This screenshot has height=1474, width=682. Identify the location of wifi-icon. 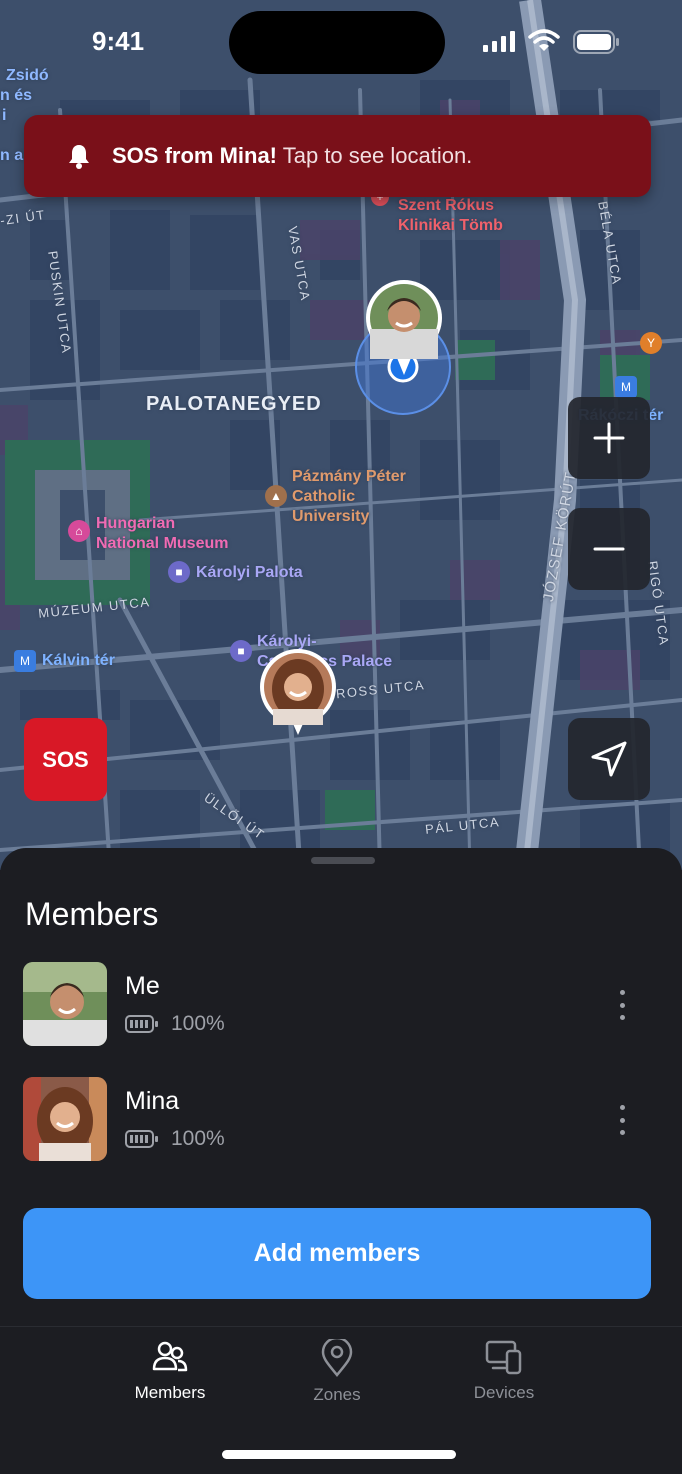
(544, 40).